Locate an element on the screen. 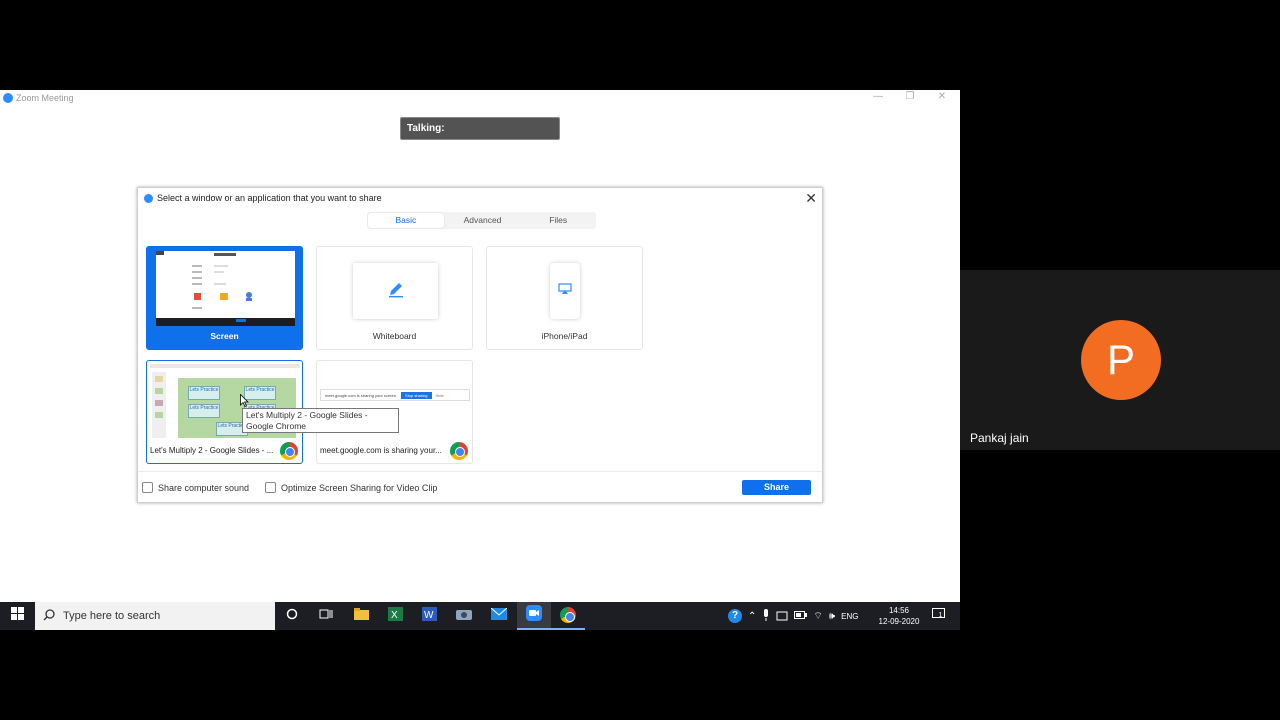  start-button is located at coordinates (17, 616).